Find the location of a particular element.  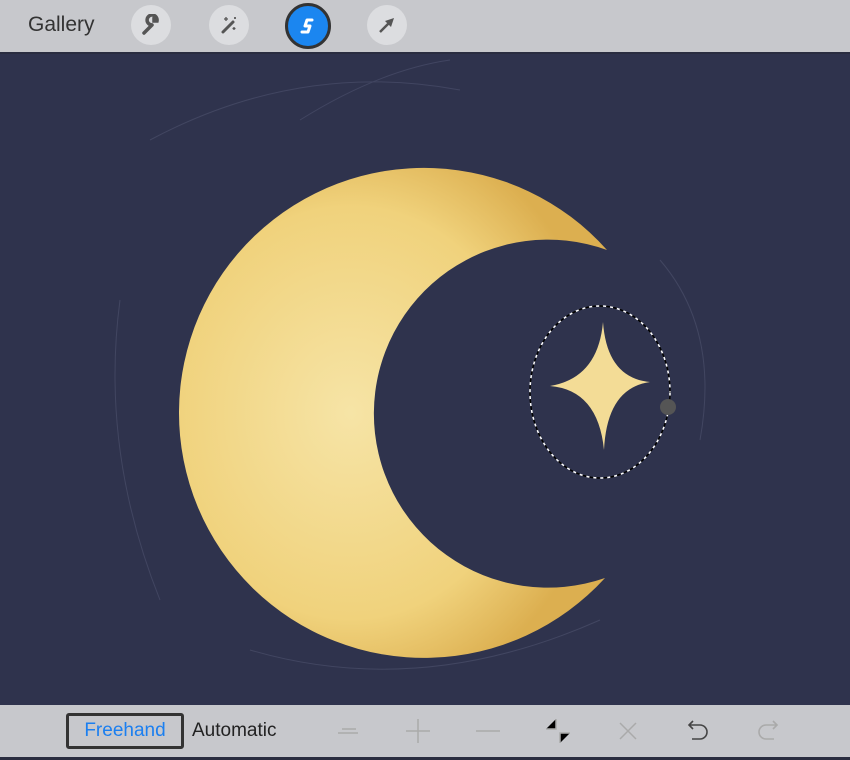

redo-icon is located at coordinates (768, 731).